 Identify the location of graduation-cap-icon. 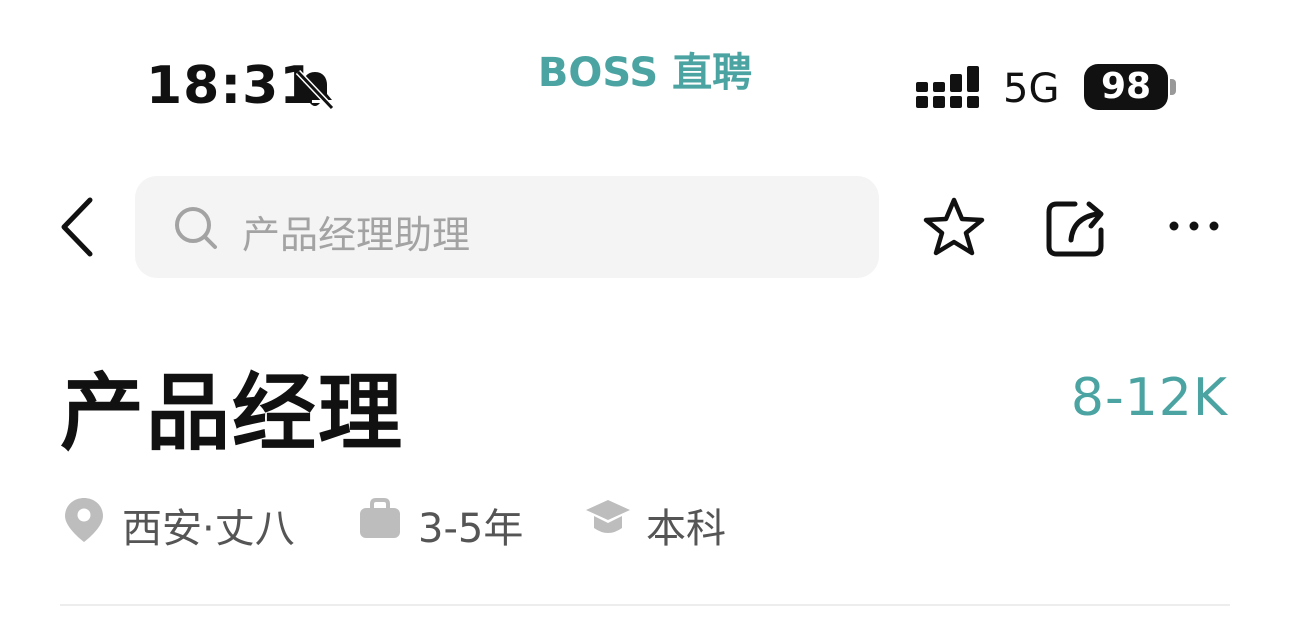
(608, 516).